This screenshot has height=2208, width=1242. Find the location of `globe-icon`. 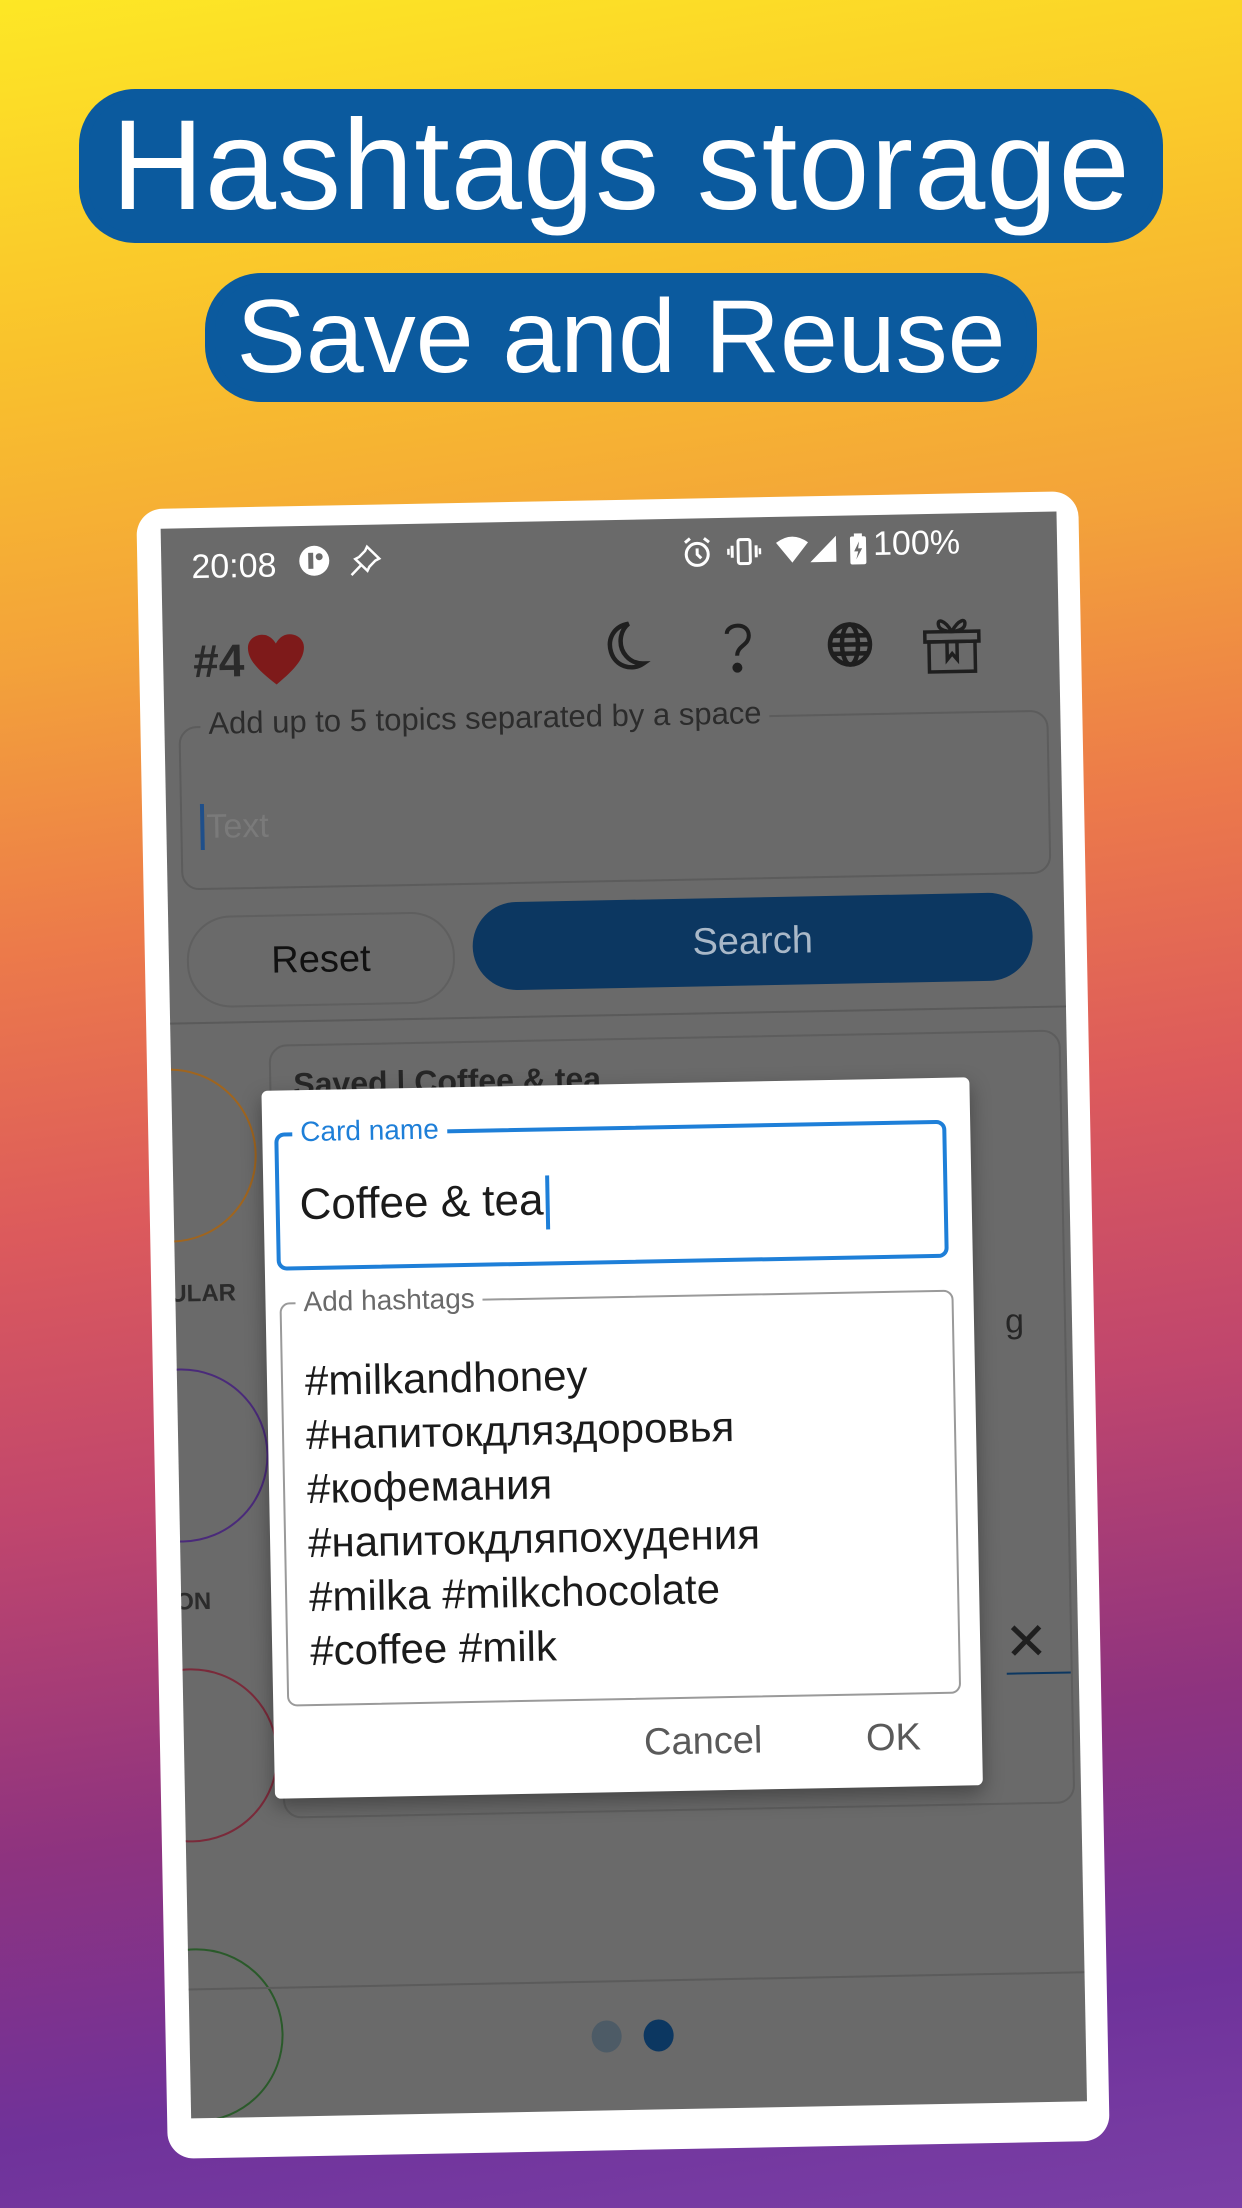

globe-icon is located at coordinates (849, 644).